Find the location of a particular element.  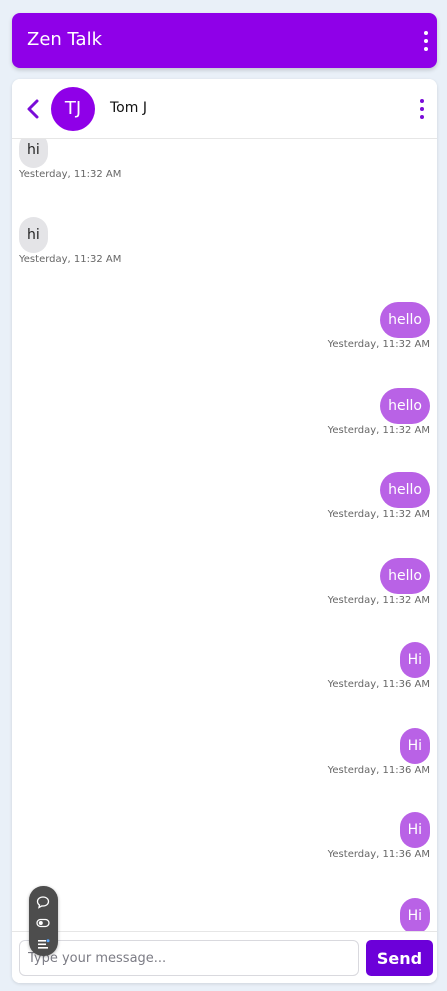

contact-name: Tom J is located at coordinates (128, 108).